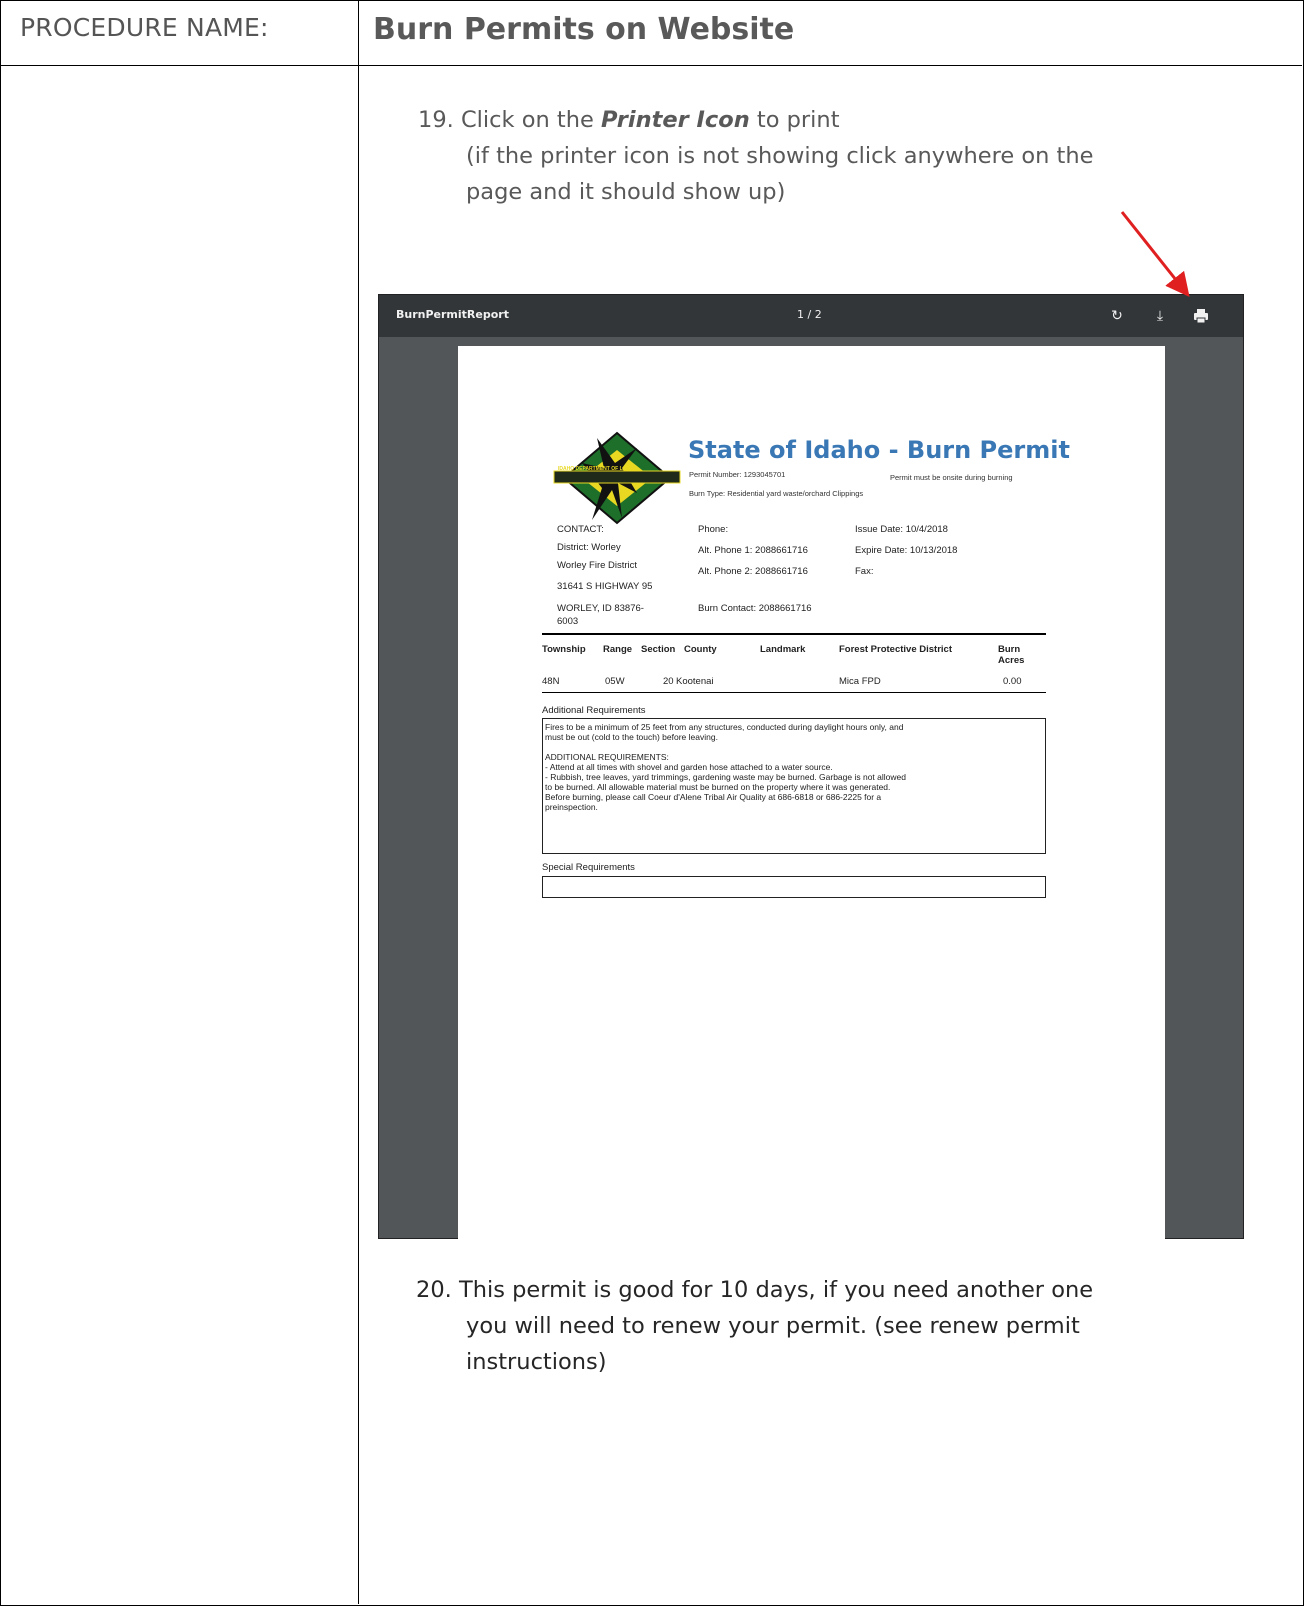 This screenshot has height=1606, width=1304. What do you see at coordinates (618, 649) in the screenshot?
I see `th-range: Range` at bounding box center [618, 649].